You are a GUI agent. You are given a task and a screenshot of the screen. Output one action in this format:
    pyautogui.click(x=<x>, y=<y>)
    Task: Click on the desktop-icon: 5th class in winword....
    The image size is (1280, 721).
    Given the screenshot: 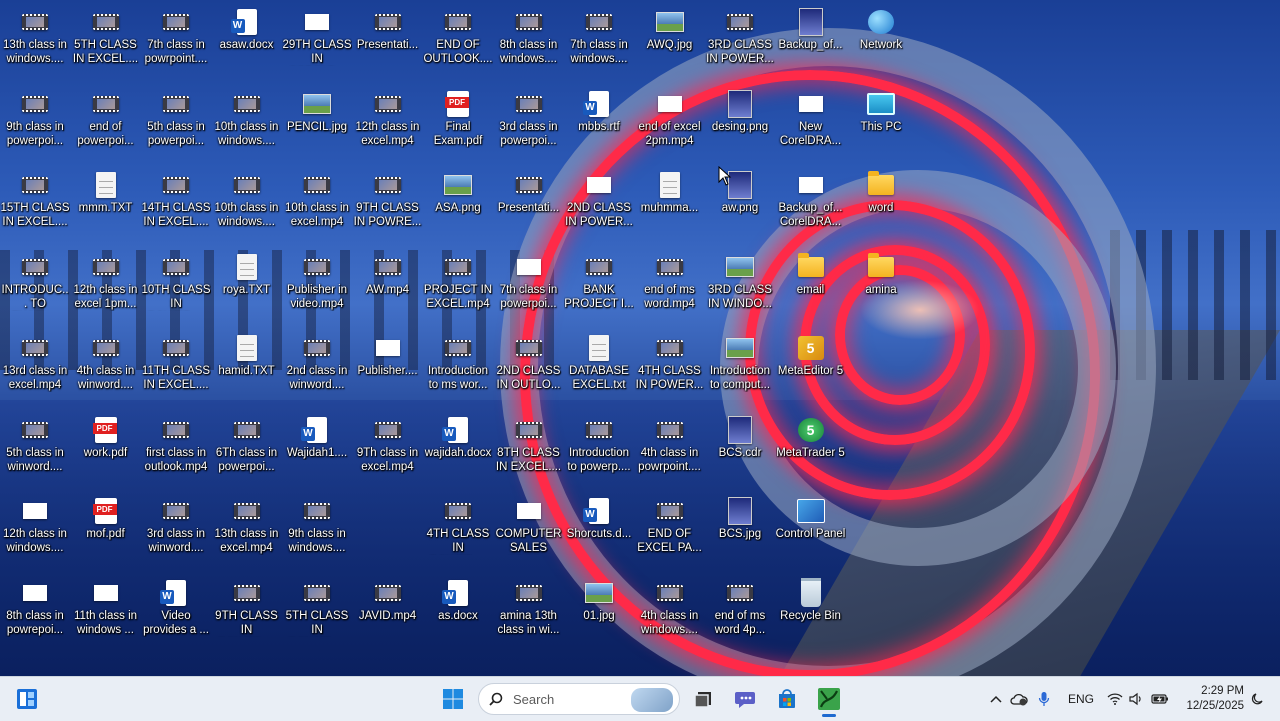 What is the action you would take?
    pyautogui.click(x=35, y=456)
    